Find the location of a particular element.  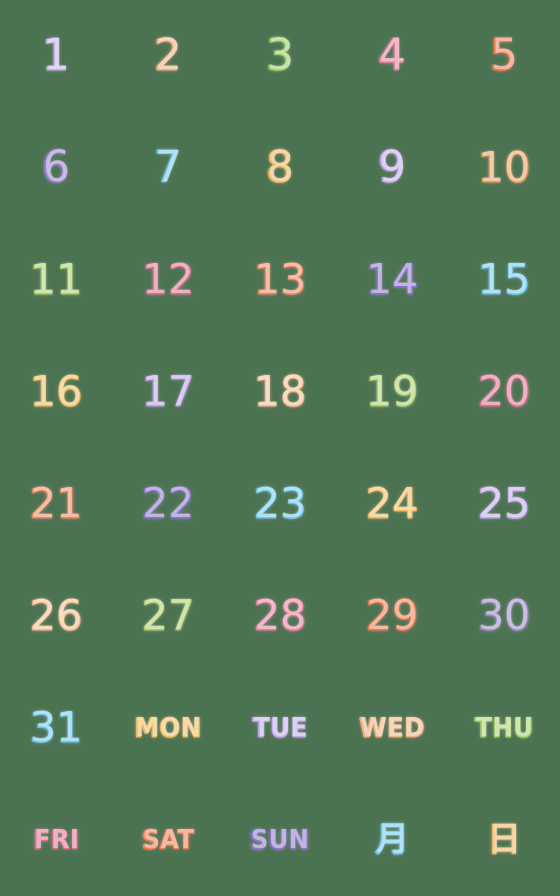

sticker-label: 6 is located at coordinates (56, 167).